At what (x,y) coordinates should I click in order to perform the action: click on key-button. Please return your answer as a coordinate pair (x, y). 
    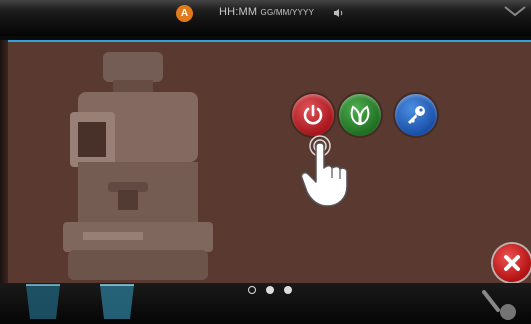
    Looking at the image, I should click on (416, 115).